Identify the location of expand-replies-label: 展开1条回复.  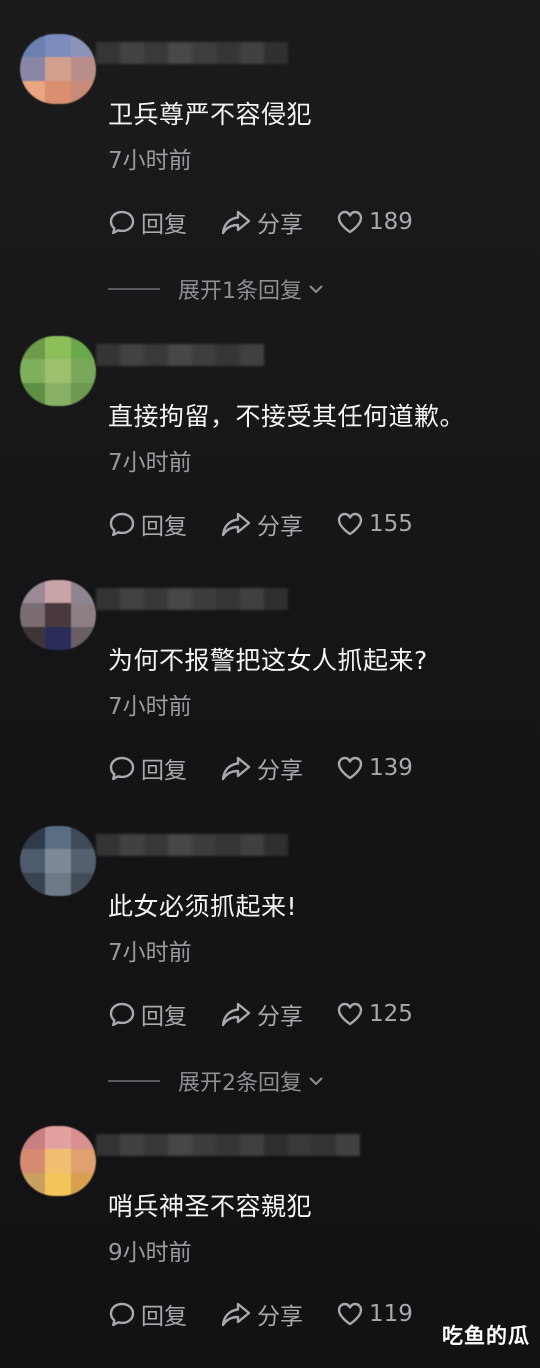
(240, 291).